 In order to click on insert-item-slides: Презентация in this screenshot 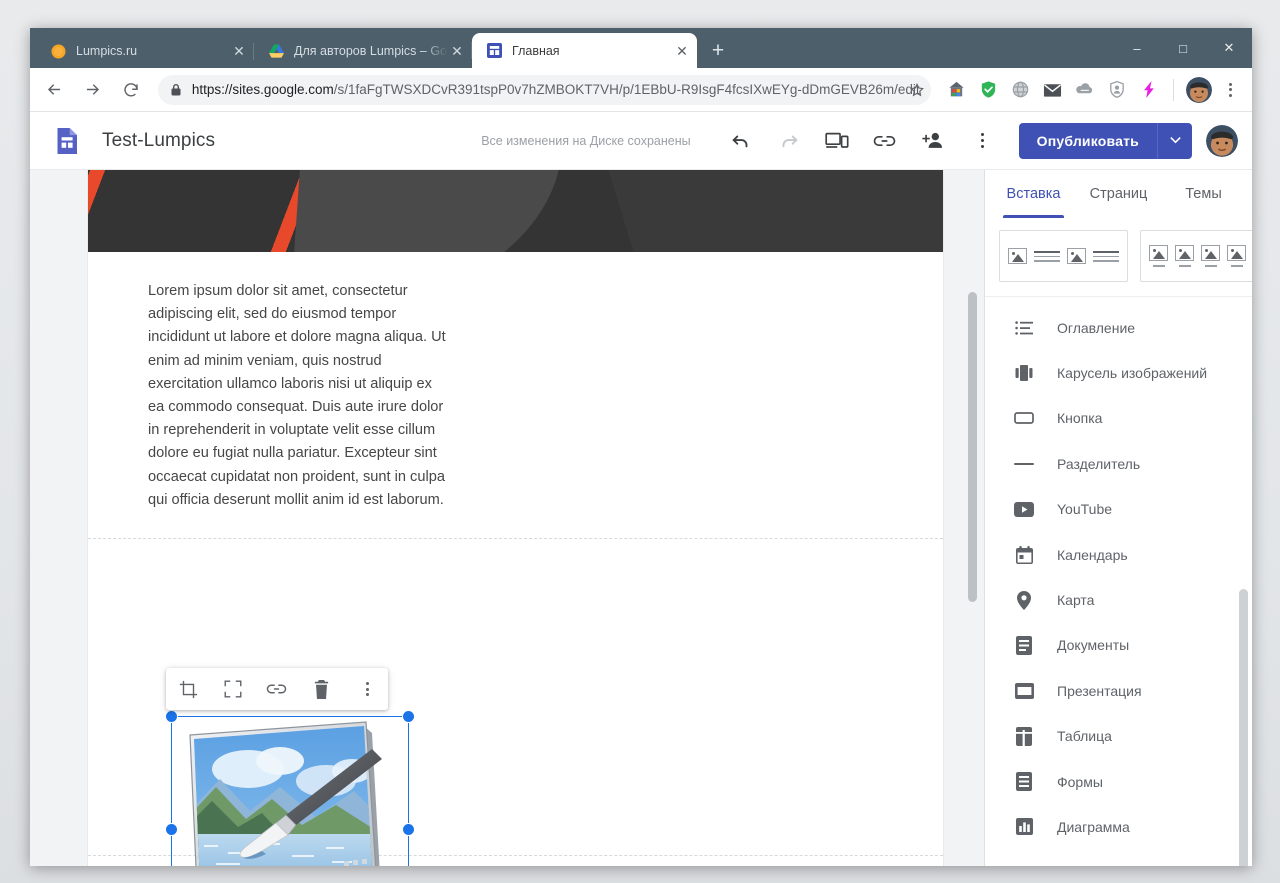, I will do `click(1118, 690)`.